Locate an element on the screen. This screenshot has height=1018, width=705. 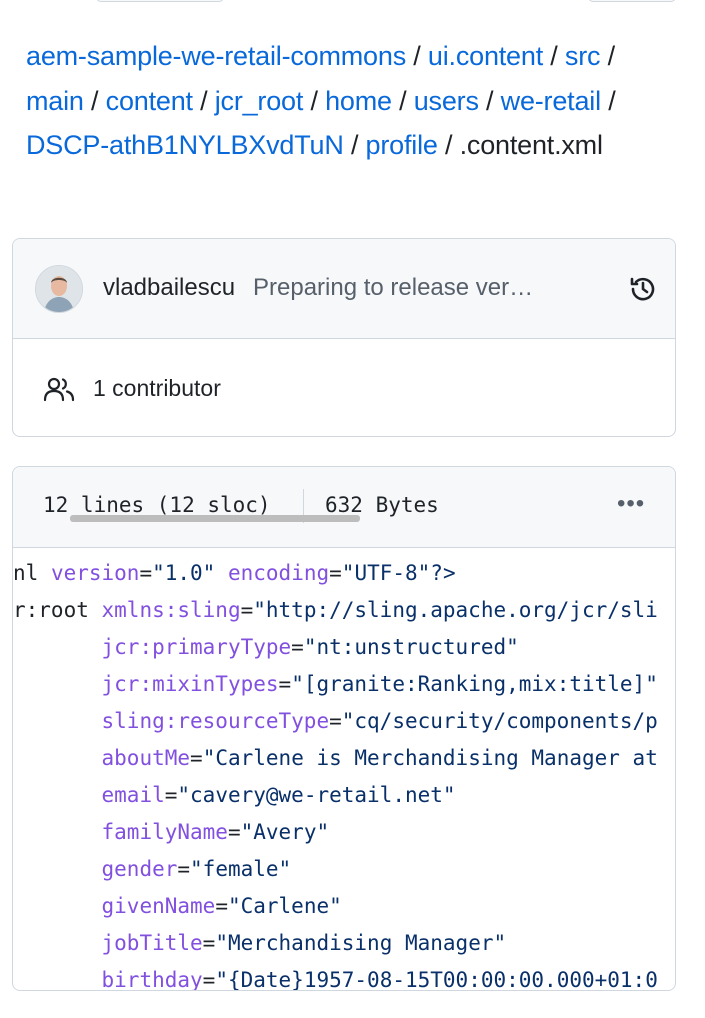
file-line-count: 12 lines (12 sloc) is located at coordinates (157, 505).